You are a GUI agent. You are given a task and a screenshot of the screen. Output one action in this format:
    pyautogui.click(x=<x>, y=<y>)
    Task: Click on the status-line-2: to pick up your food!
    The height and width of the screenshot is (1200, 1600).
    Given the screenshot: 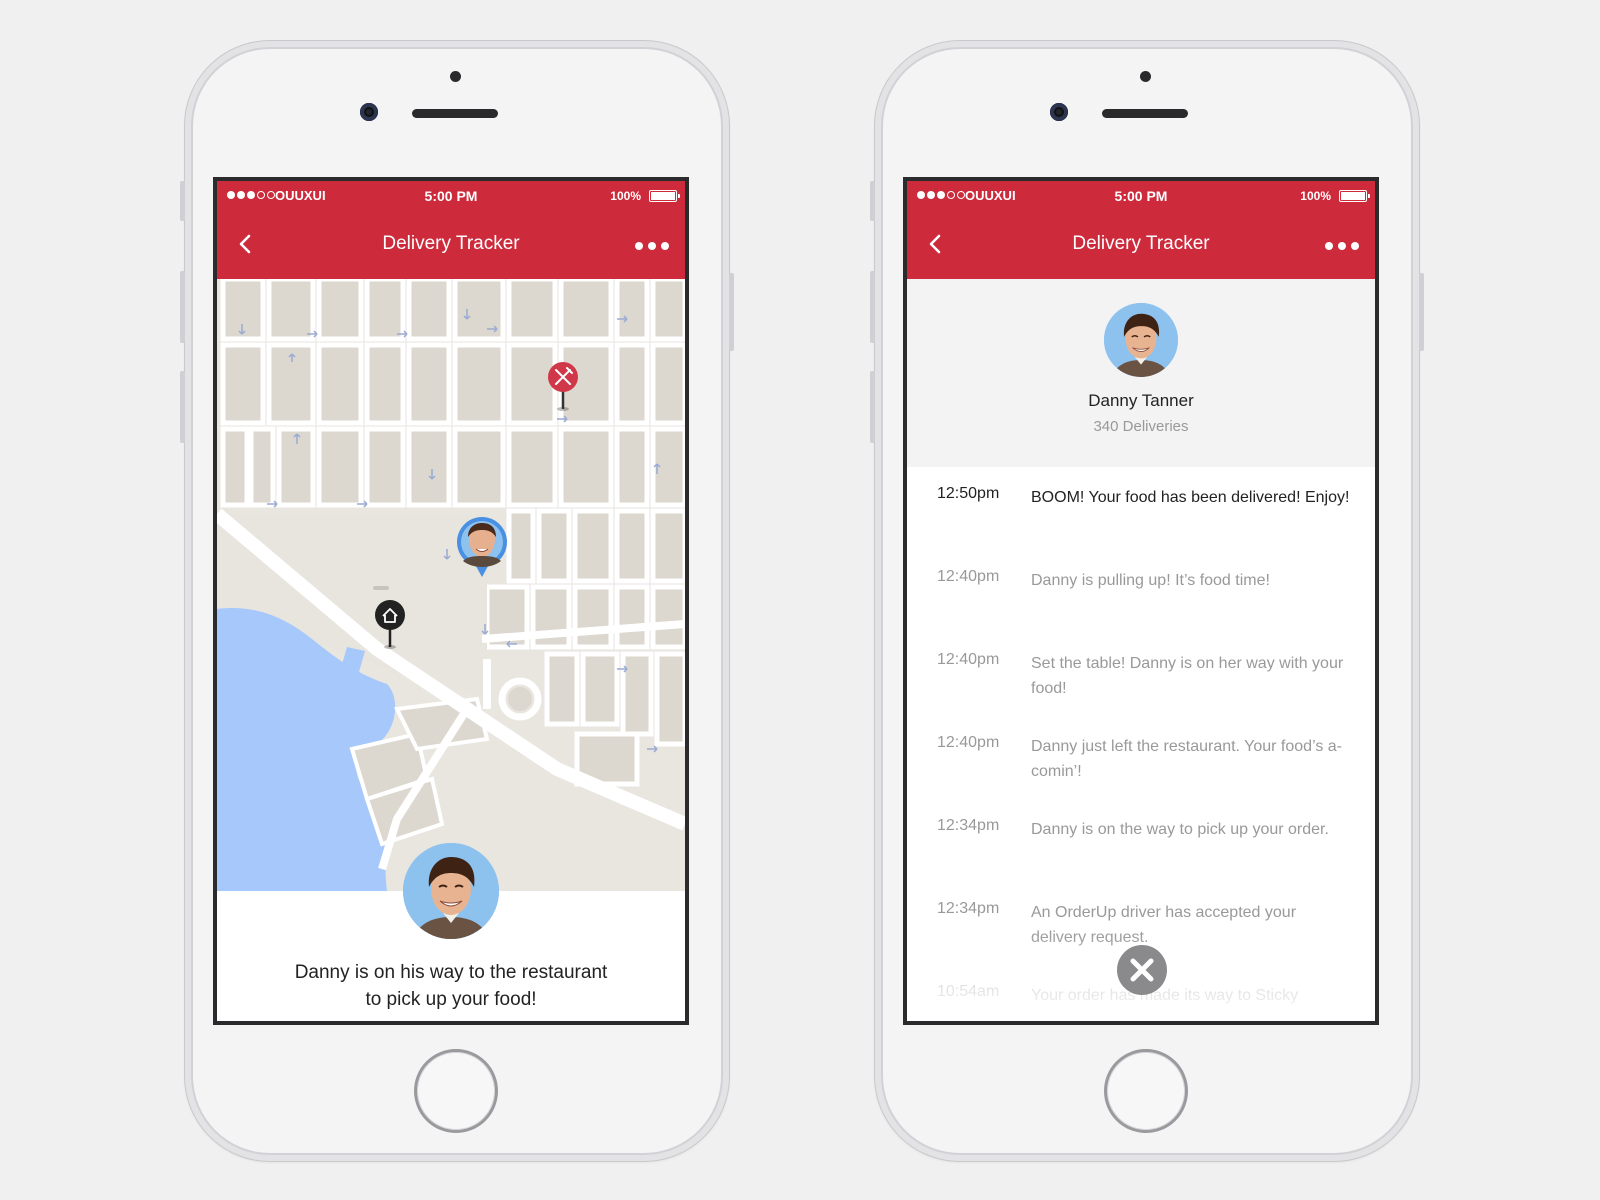 What is the action you would take?
    pyautogui.click(x=451, y=999)
    